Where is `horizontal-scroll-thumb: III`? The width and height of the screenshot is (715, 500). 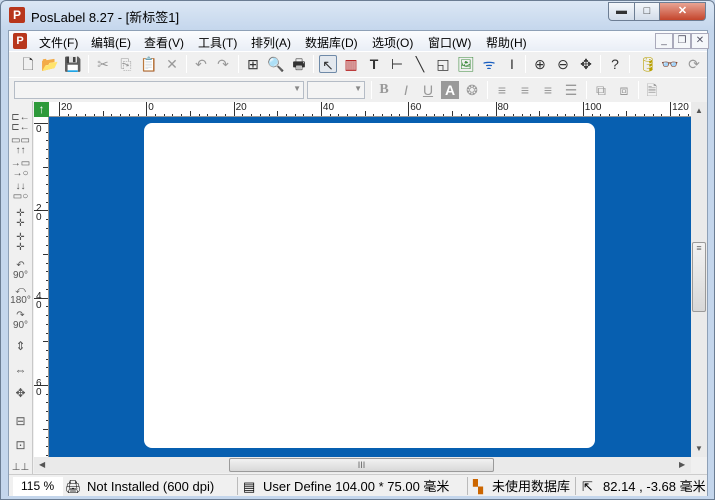 horizontal-scroll-thumb: III is located at coordinates (361, 465).